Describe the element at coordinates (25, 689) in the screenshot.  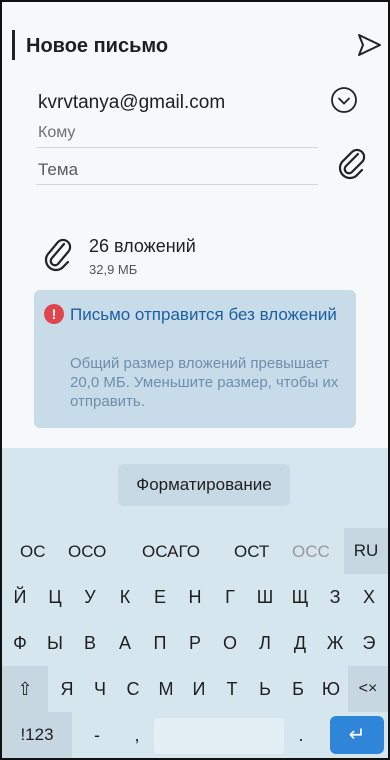
I see `shift-key: ⇧` at that location.